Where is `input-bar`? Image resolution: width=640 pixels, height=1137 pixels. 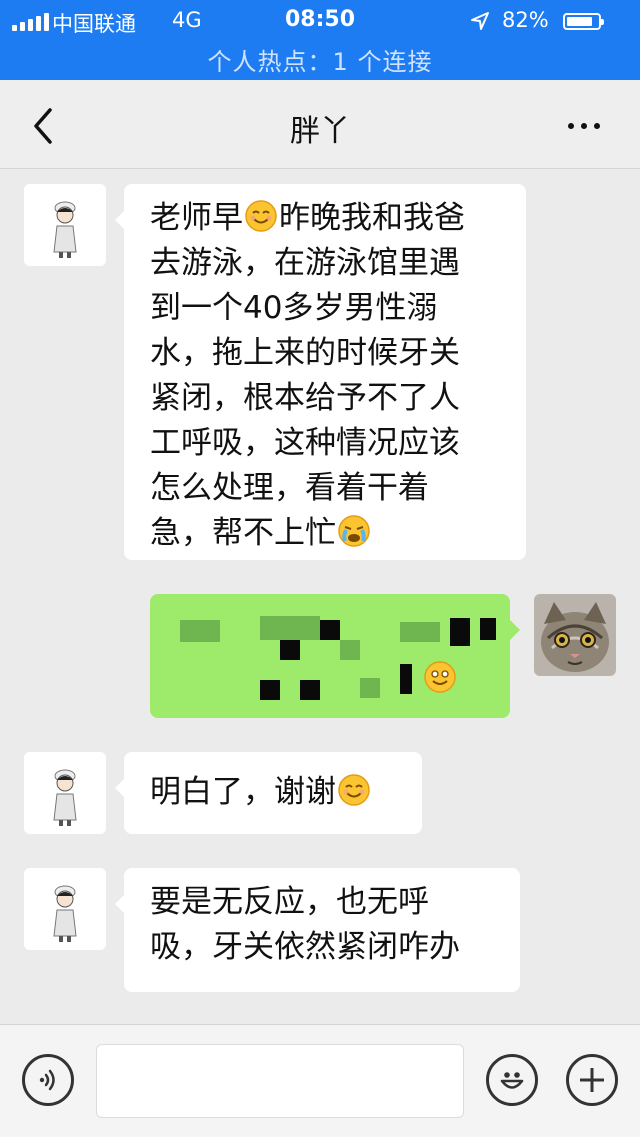 input-bar is located at coordinates (320, 1080).